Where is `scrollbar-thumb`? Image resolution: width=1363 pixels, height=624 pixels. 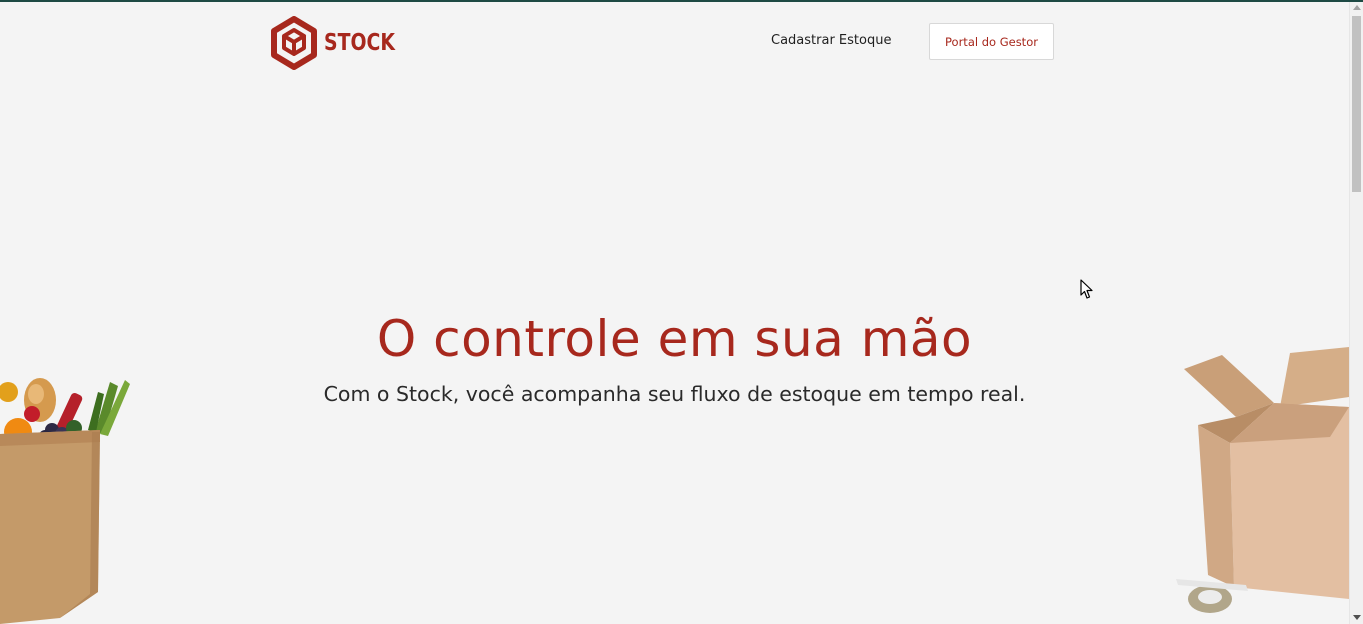 scrollbar-thumb is located at coordinates (1356, 104).